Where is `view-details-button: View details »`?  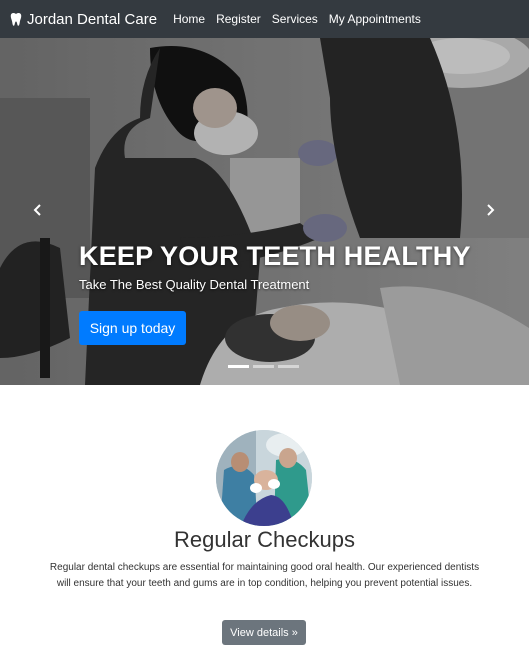
view-details-button: View details » is located at coordinates (264, 632).